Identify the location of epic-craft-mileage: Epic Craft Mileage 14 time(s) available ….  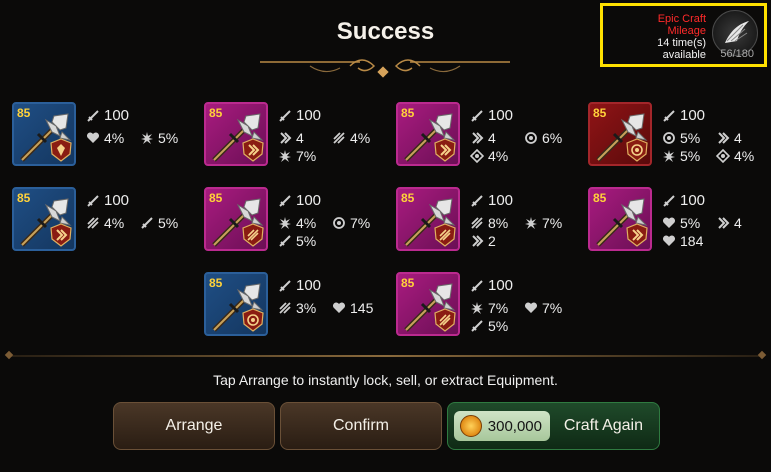
(683, 35).